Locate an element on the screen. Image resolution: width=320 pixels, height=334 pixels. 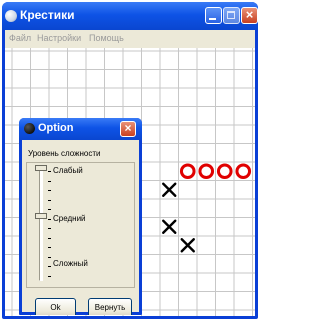
difficulty-group: Слабый Средний Сложный is located at coordinates (80, 225).